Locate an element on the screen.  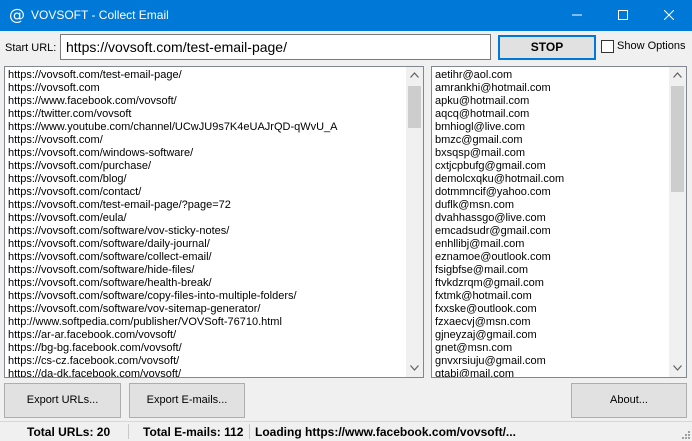
minimize-icon is located at coordinates (577, 15).